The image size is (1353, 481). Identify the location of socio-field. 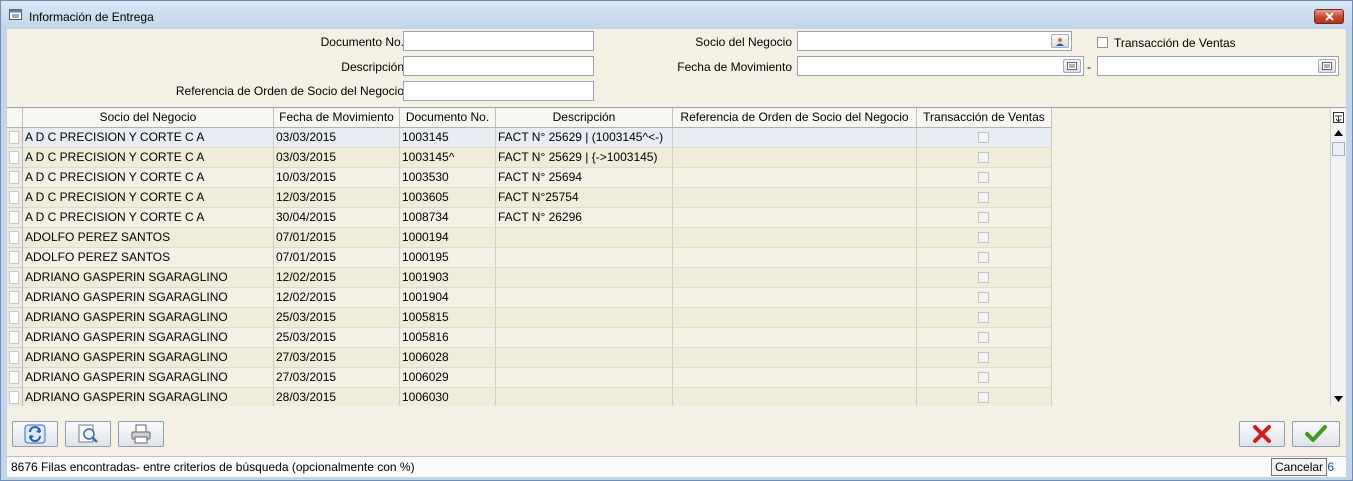
(934, 41).